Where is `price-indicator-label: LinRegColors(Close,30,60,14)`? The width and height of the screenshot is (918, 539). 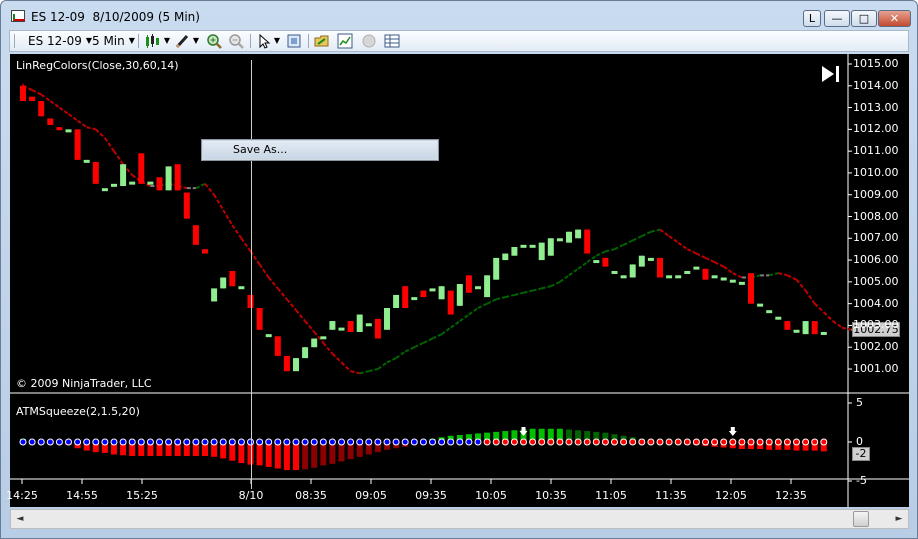
price-indicator-label: LinRegColors(Close,30,60,14) is located at coordinates (97, 65).